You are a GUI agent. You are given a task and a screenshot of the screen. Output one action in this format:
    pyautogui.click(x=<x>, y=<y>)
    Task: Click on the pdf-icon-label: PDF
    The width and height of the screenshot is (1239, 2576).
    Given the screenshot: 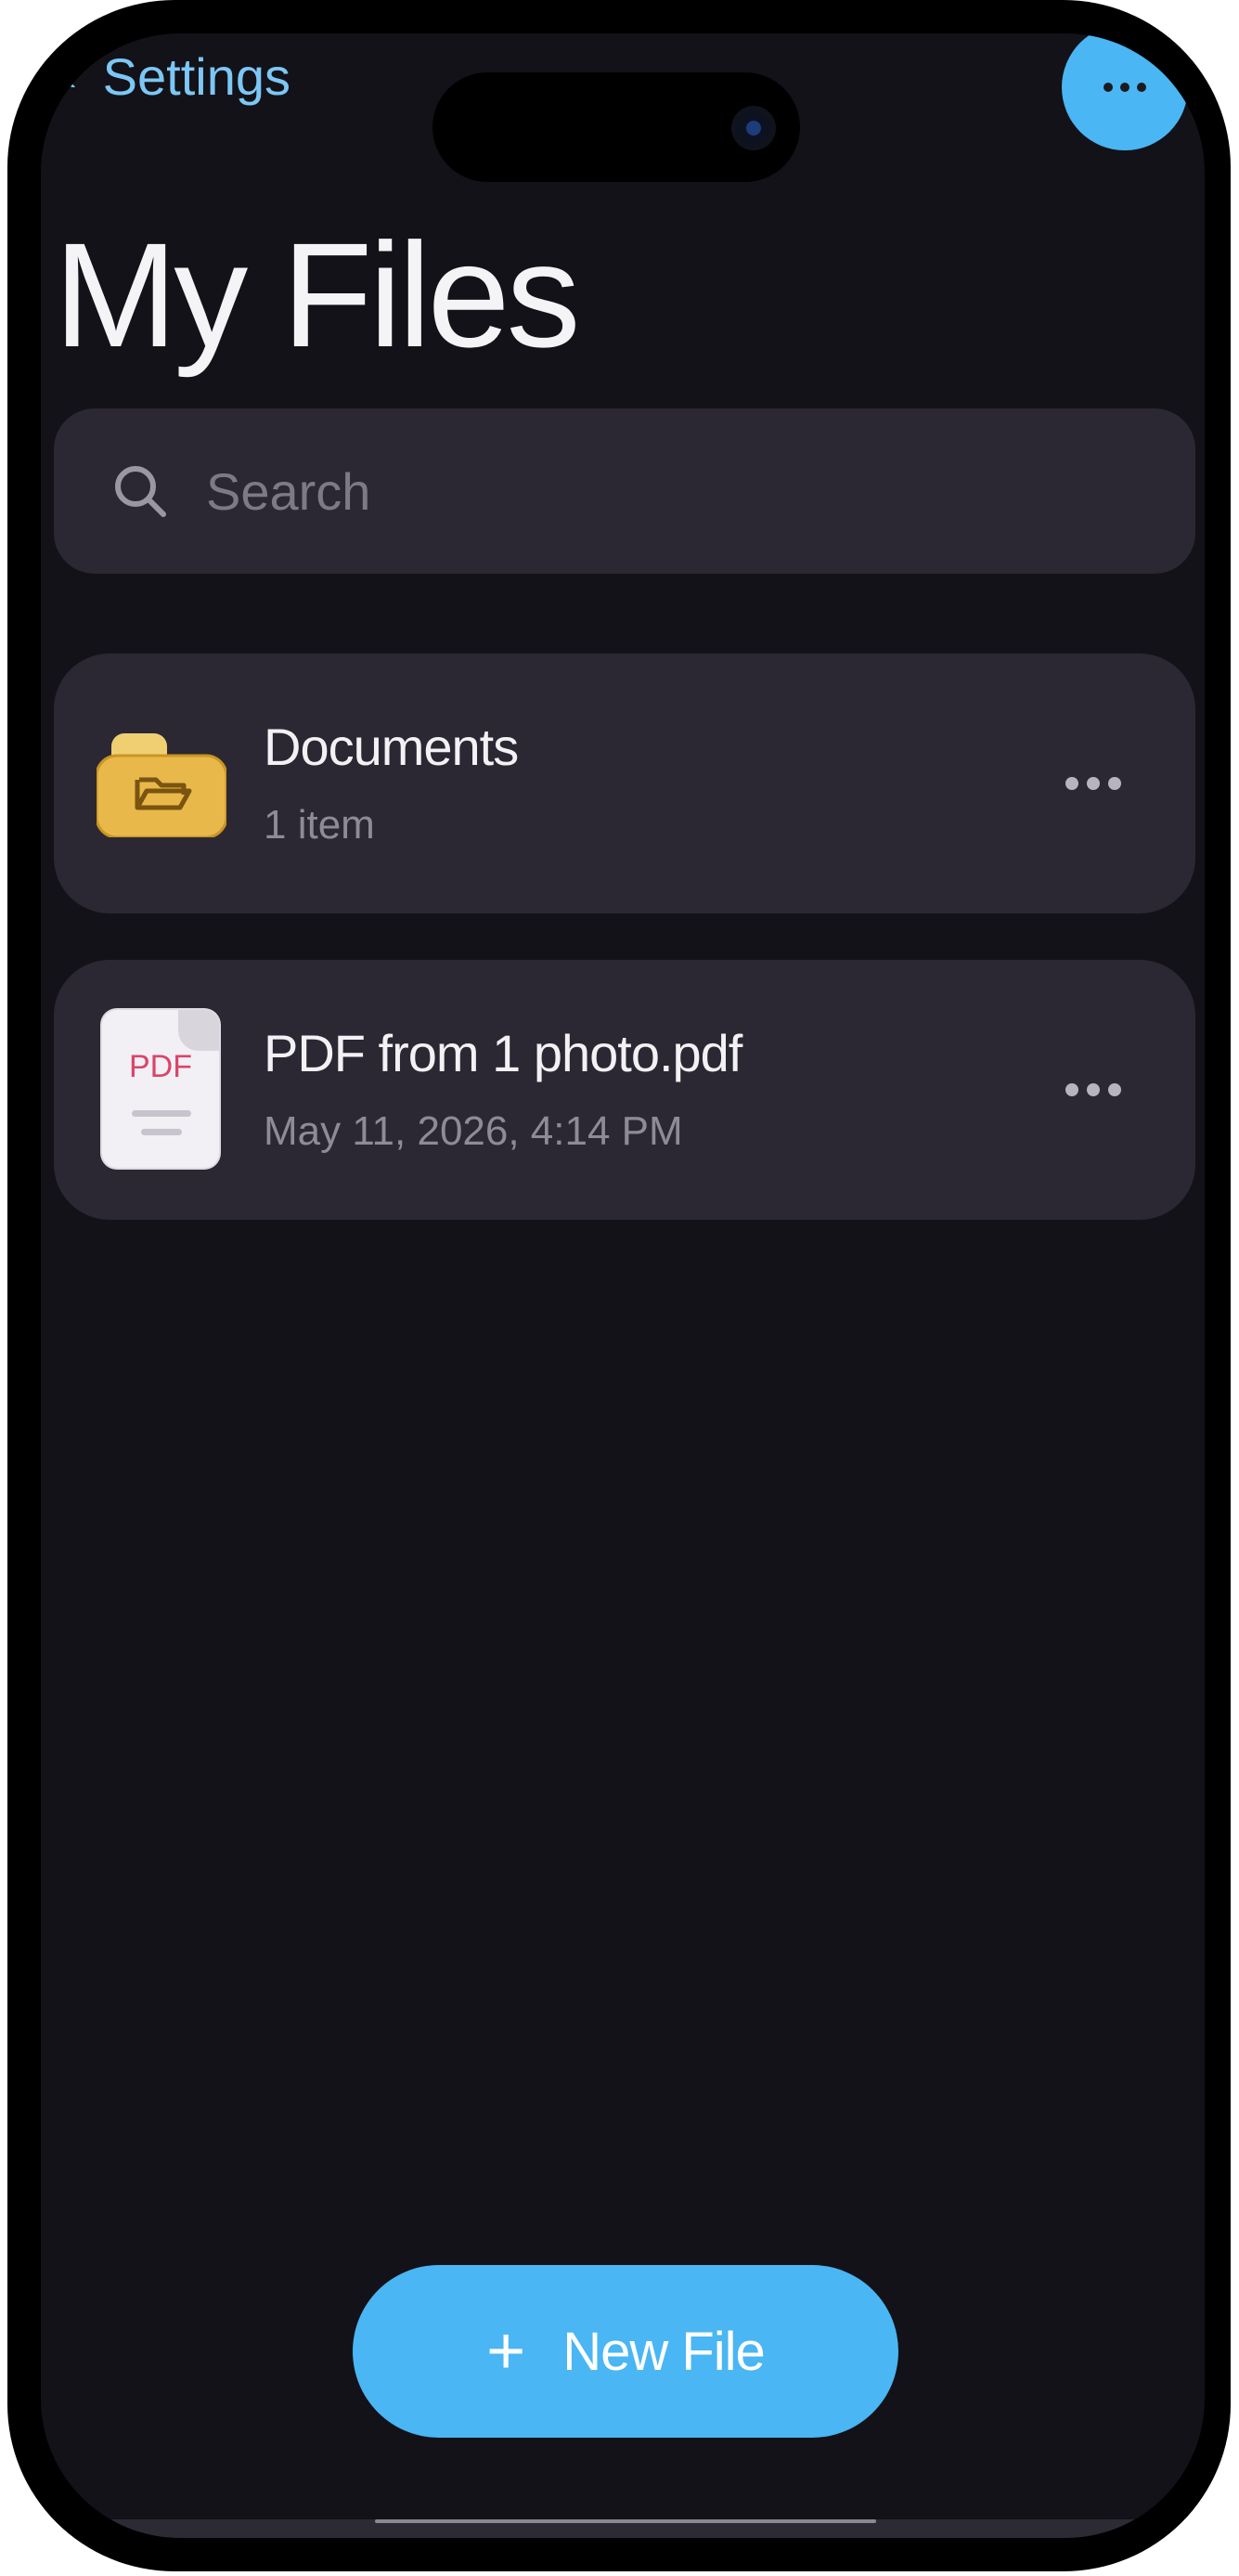 What is the action you would take?
    pyautogui.click(x=160, y=1066)
    